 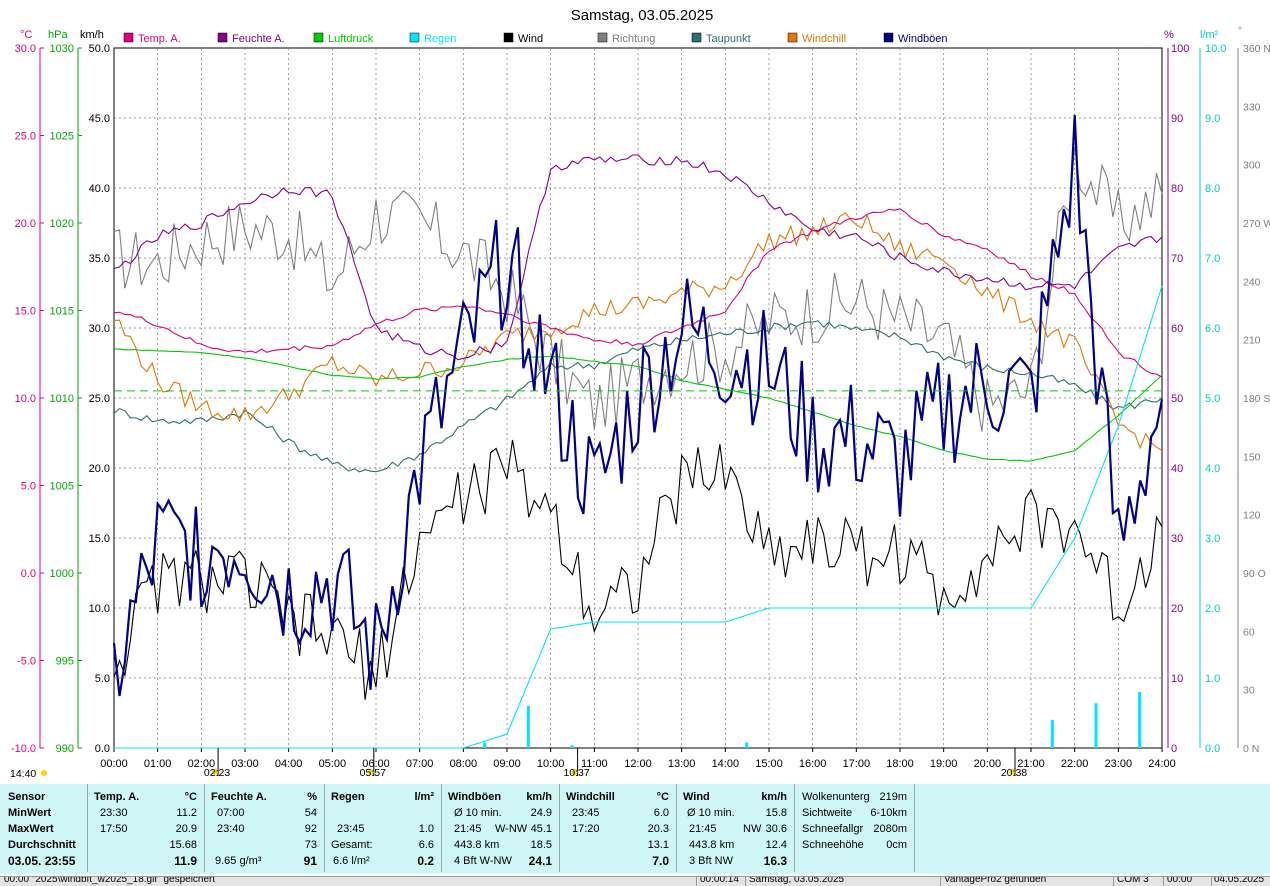 I want to click on gust-dist-val: 18.5, so click(x=541, y=845).